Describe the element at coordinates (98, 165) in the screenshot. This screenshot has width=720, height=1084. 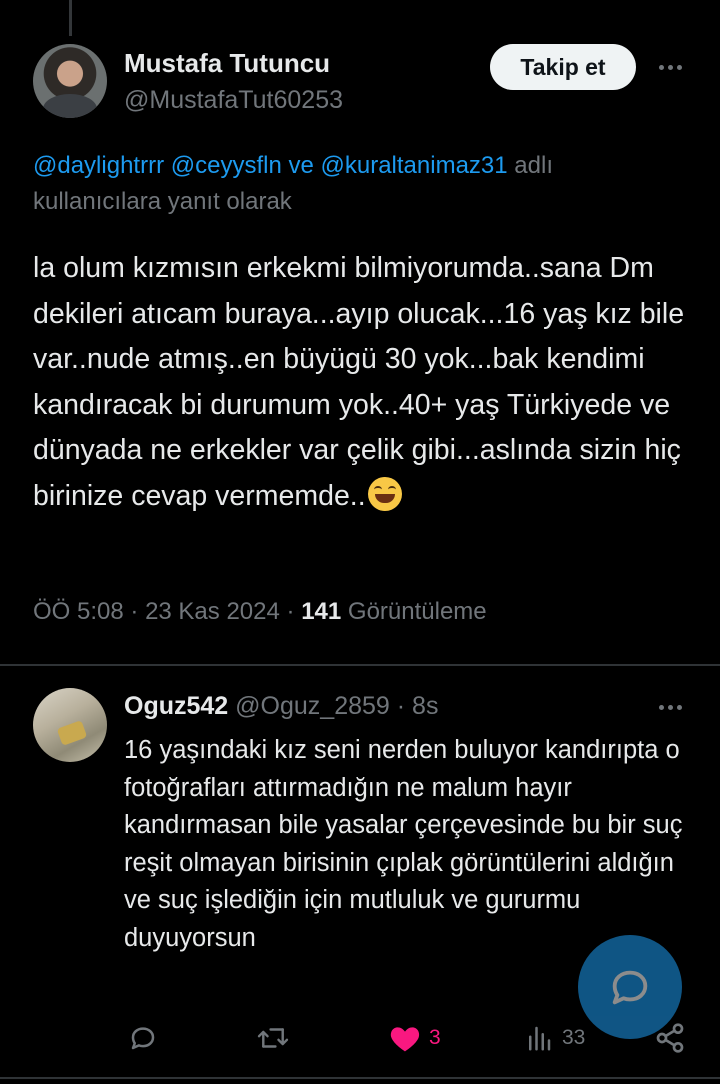
I see `mention-link: @daylightrrr` at that location.